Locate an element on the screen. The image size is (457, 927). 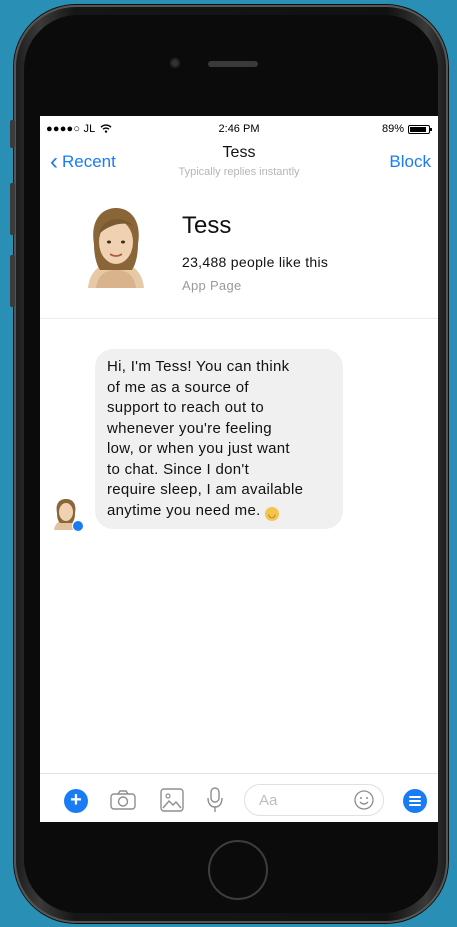
profile-header: Tess 23,488 people like this App Page is located at coordinates (239, 253).